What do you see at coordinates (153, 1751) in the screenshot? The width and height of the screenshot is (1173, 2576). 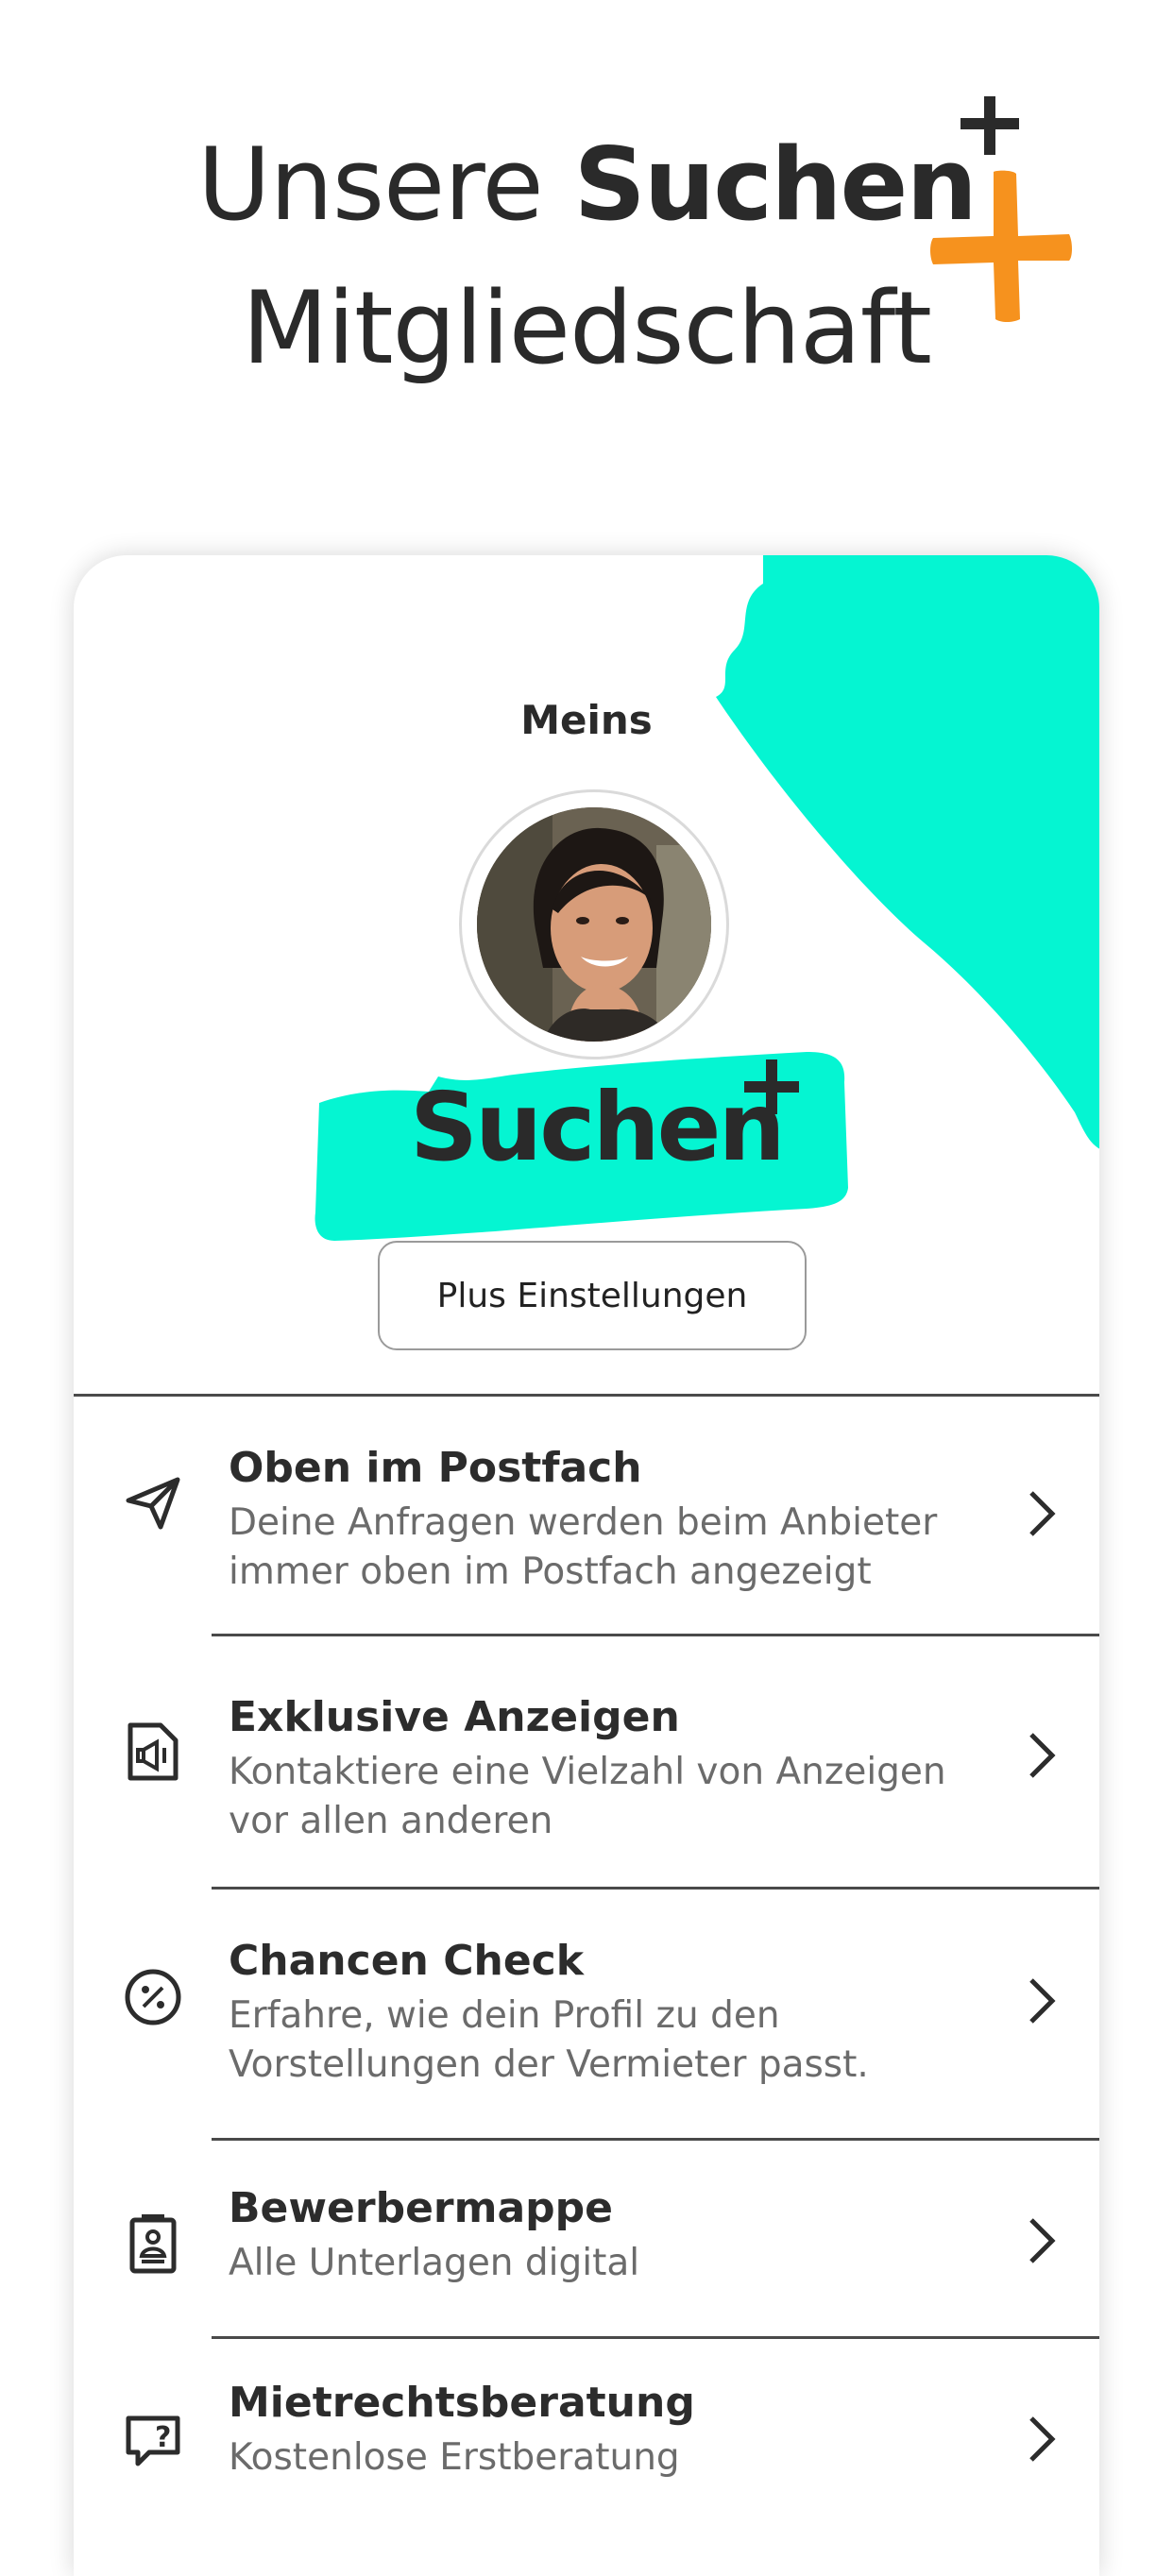 I see `exclusive-listing-icon` at bounding box center [153, 1751].